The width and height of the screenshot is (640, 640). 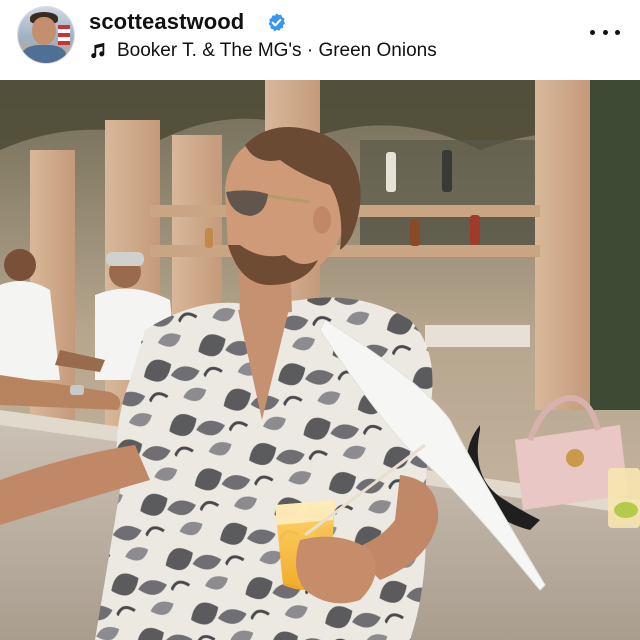 What do you see at coordinates (624, 498) in the screenshot?
I see `drink-right` at bounding box center [624, 498].